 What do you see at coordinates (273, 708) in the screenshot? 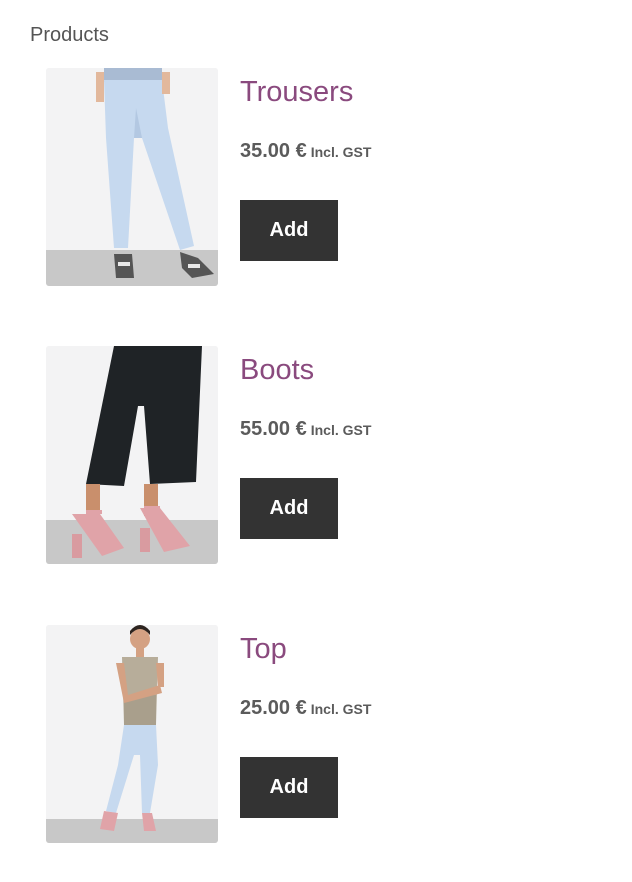
I see `price-amount: 25.00 €` at bounding box center [273, 708].